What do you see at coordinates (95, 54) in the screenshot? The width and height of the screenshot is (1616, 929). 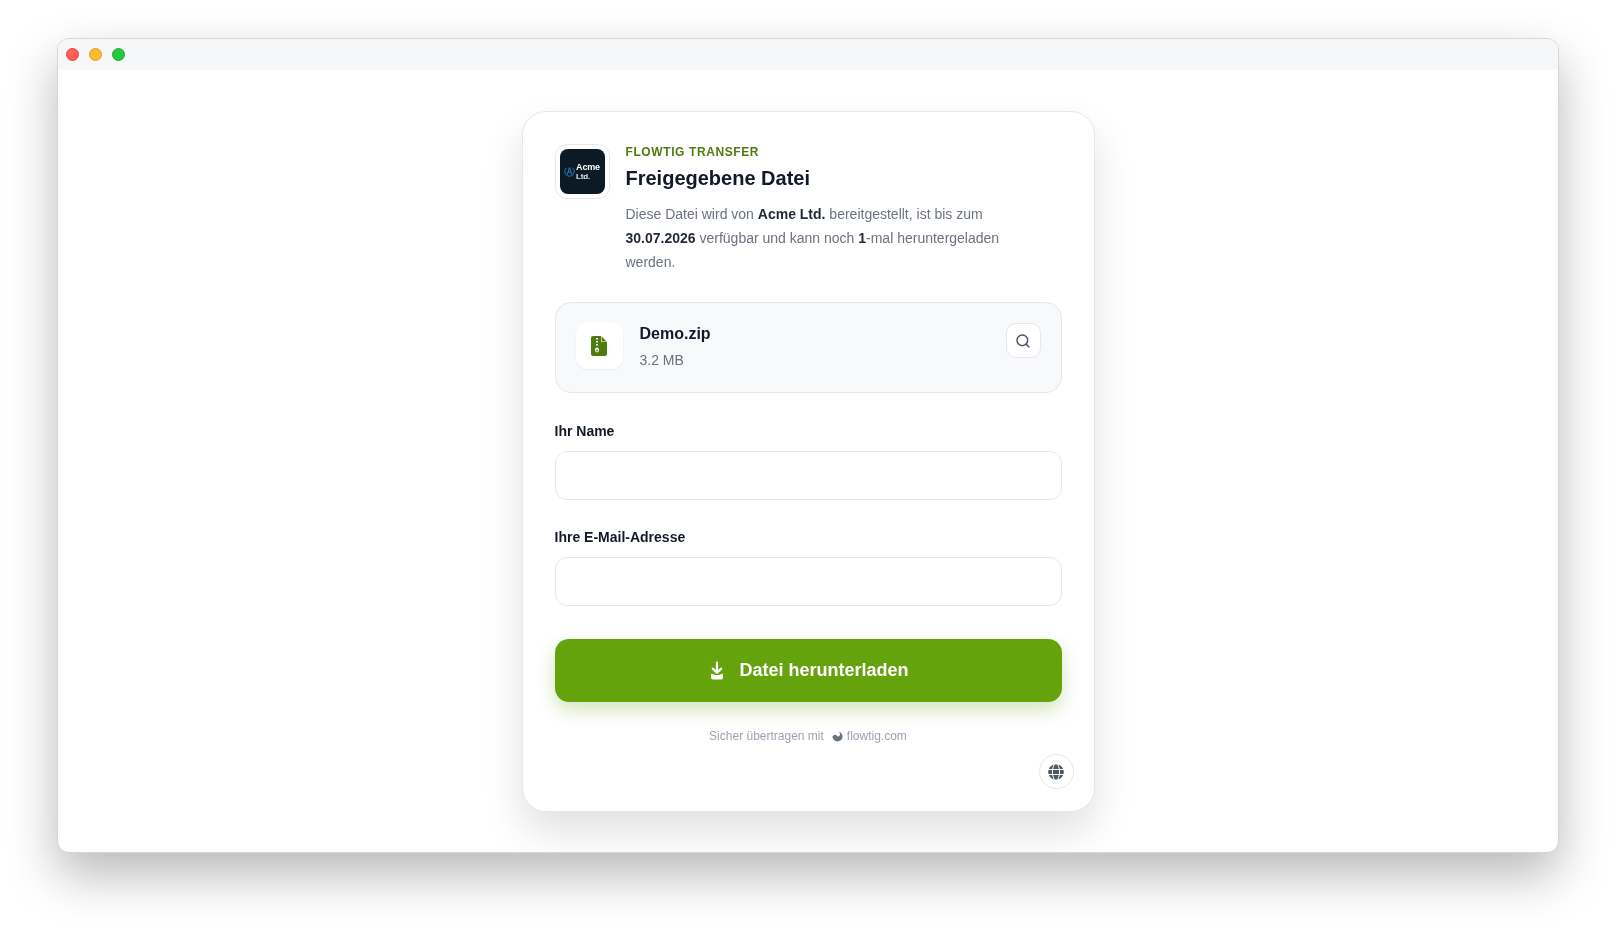 I see `minimize-window-icon` at bounding box center [95, 54].